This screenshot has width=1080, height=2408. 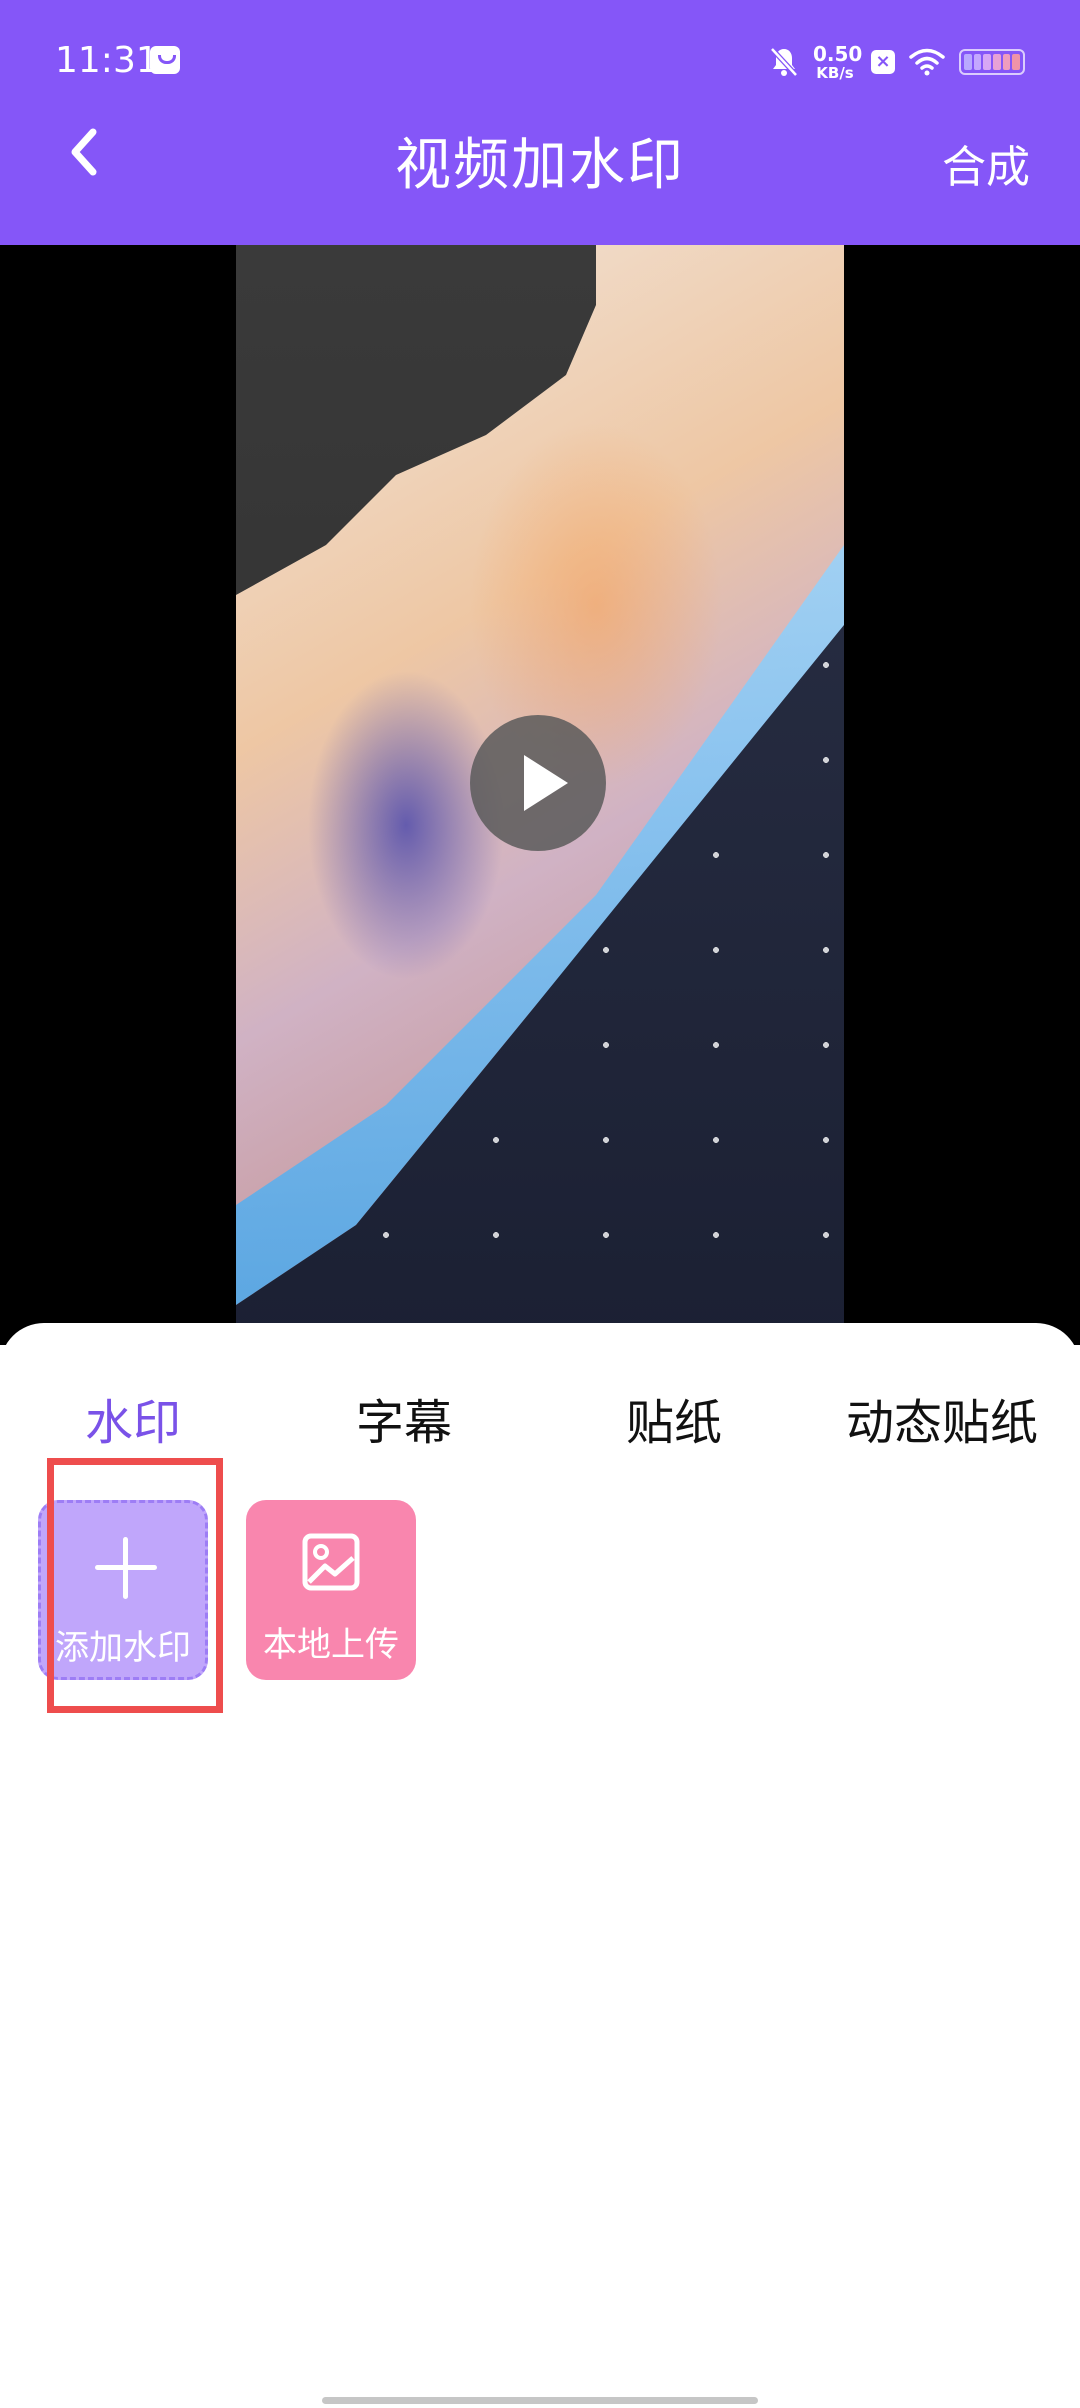 I want to click on add-watermark-button: 添加水印, so click(x=123, y=1590).